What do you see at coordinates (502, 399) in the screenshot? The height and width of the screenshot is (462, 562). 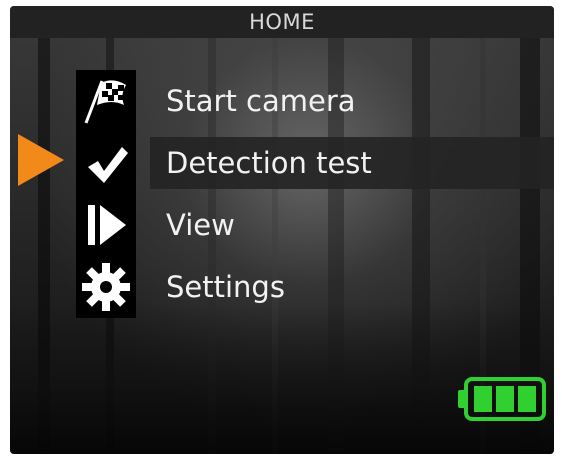 I see `battery-icon` at bounding box center [502, 399].